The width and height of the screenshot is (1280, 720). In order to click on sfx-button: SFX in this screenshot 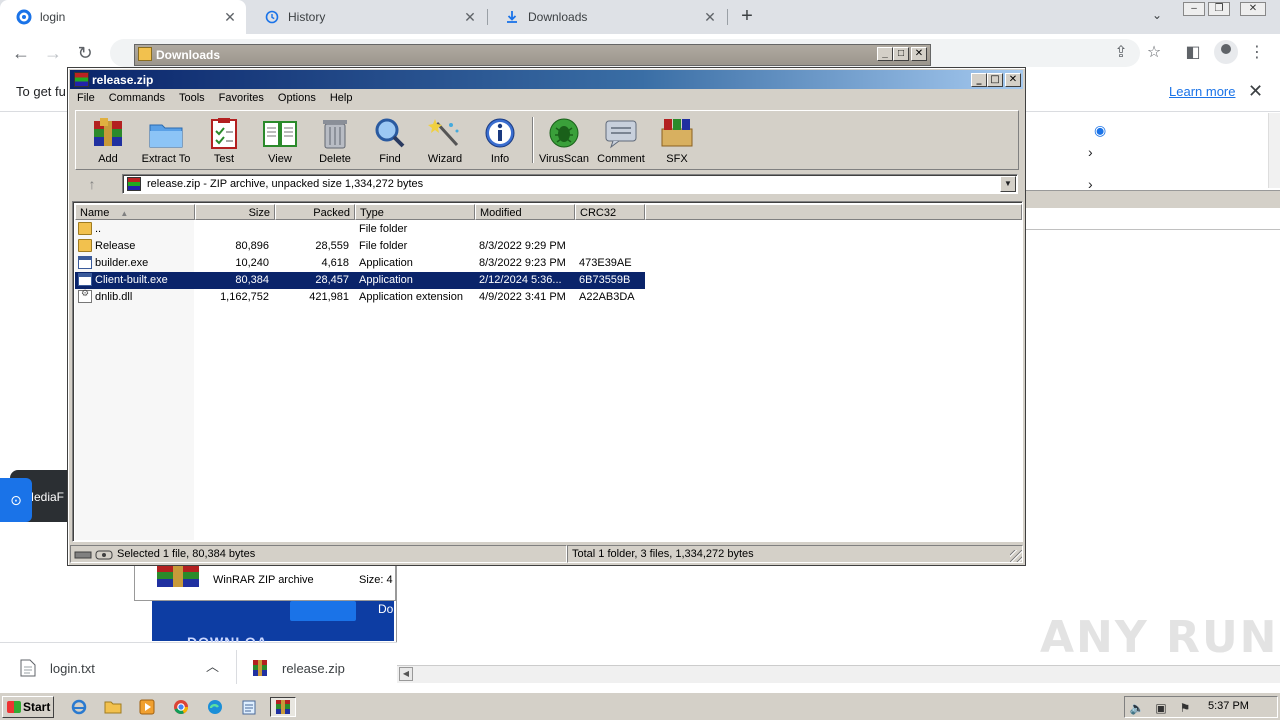, I will do `click(677, 140)`.